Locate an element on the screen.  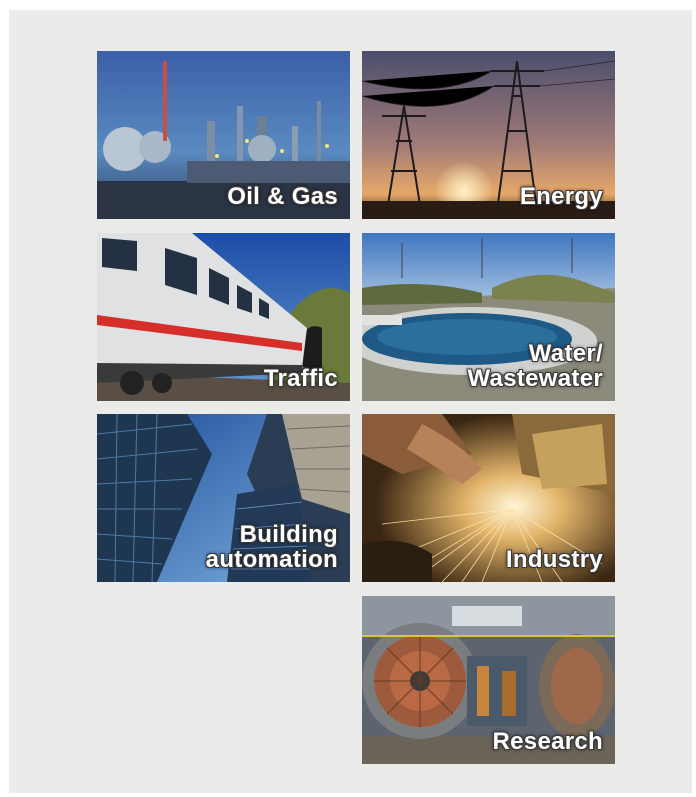
tile-label: Research is located at coordinates (548, 741).